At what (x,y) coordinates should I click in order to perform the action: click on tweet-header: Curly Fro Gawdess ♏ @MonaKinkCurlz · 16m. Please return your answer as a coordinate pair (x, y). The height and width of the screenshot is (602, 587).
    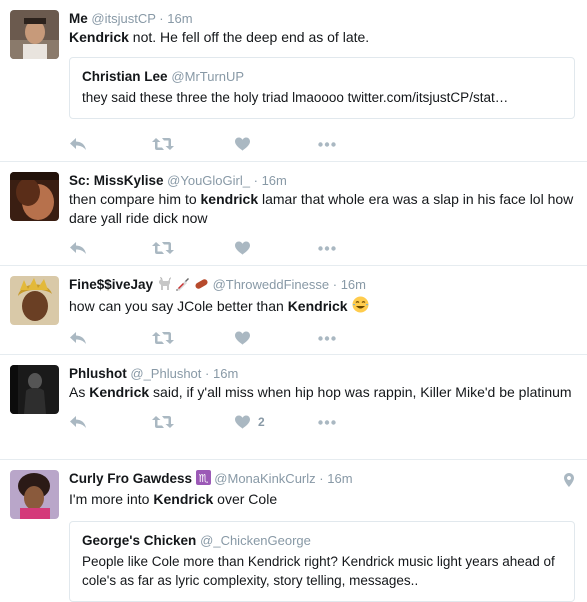
    Looking at the image, I should click on (322, 479).